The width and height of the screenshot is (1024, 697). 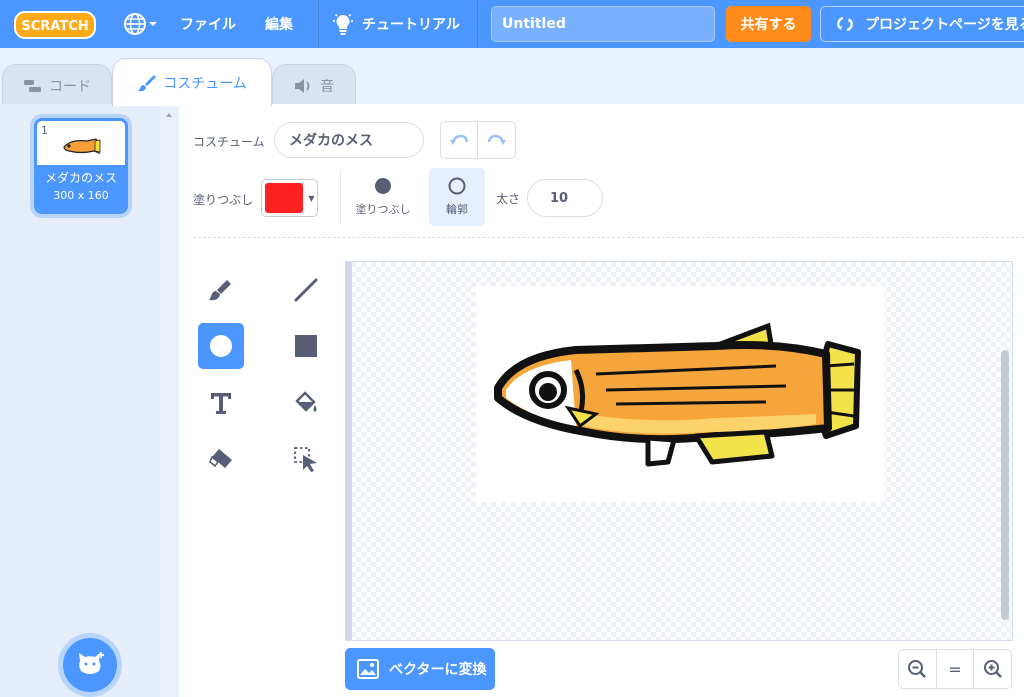 I want to click on select-tool, so click(x=306, y=459).